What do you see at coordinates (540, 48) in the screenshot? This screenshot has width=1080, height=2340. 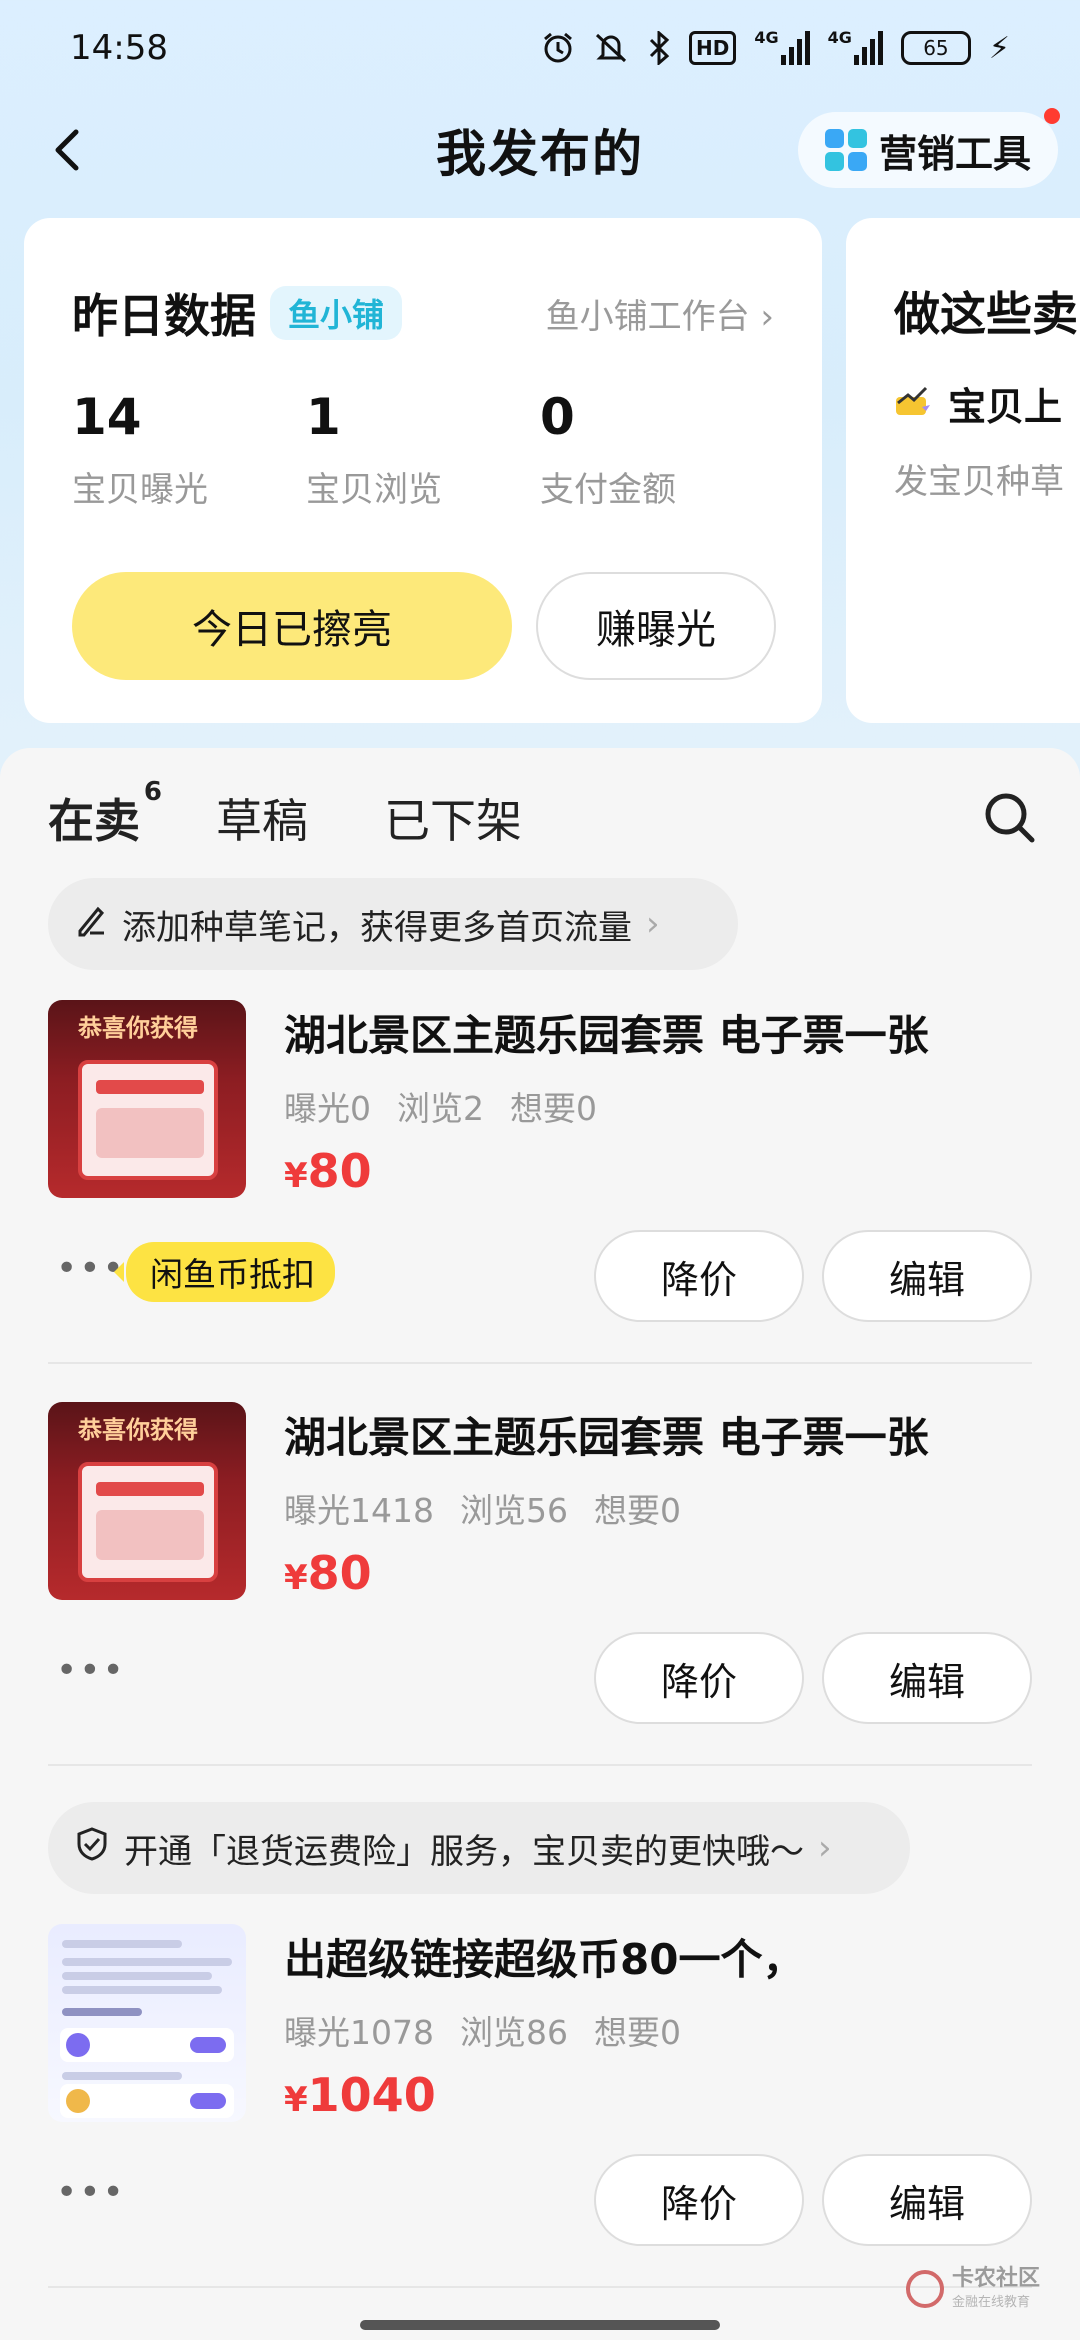 I see `status-bar: 14:58 HD 4G 4G 65 ⚡` at bounding box center [540, 48].